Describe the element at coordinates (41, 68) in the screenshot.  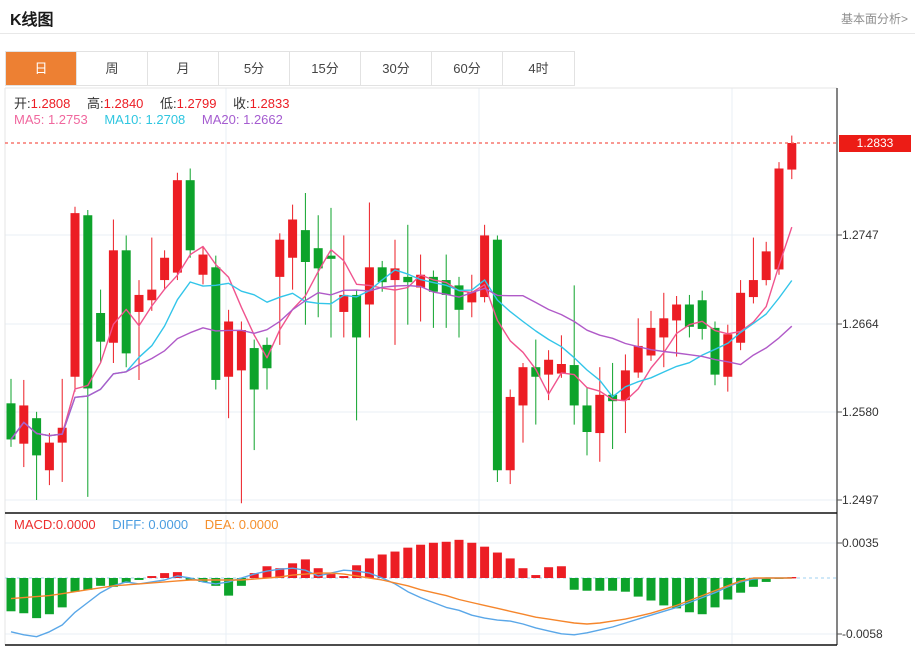
I see `tab-day: 日` at that location.